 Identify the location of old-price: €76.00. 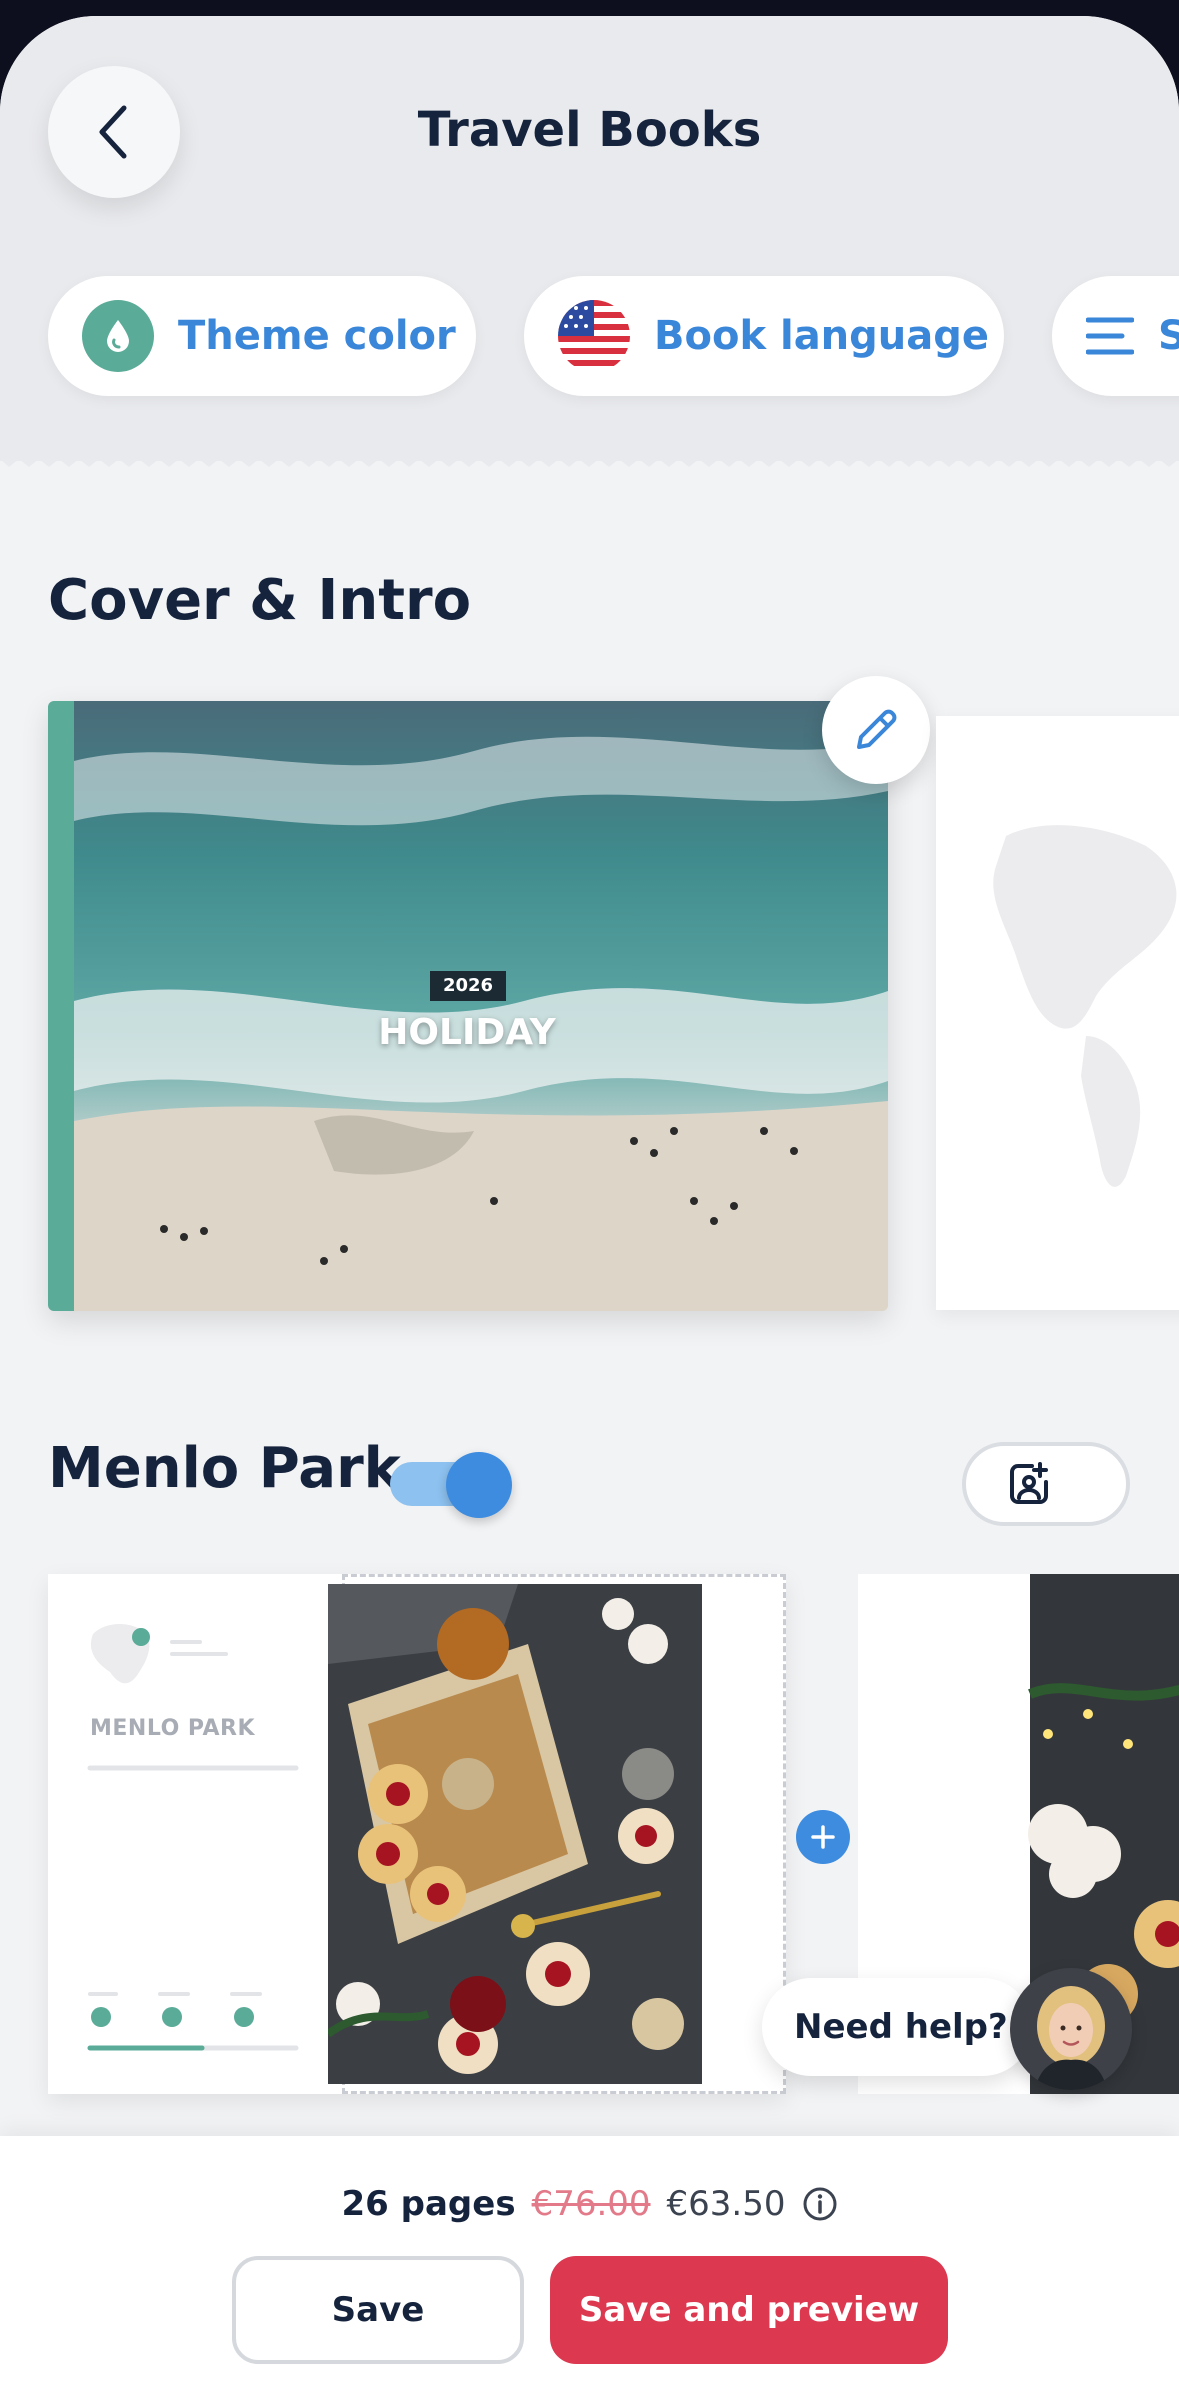
(591, 2204).